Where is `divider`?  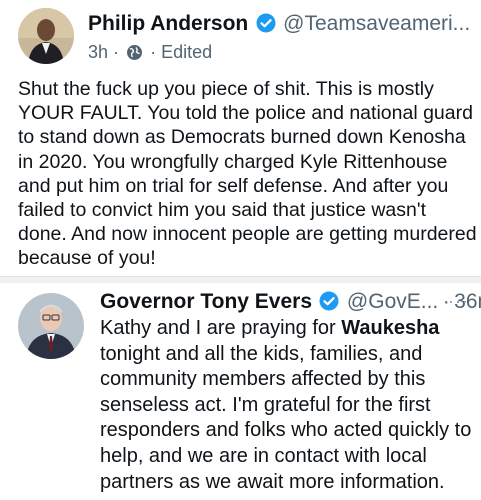 divider is located at coordinates (240, 279).